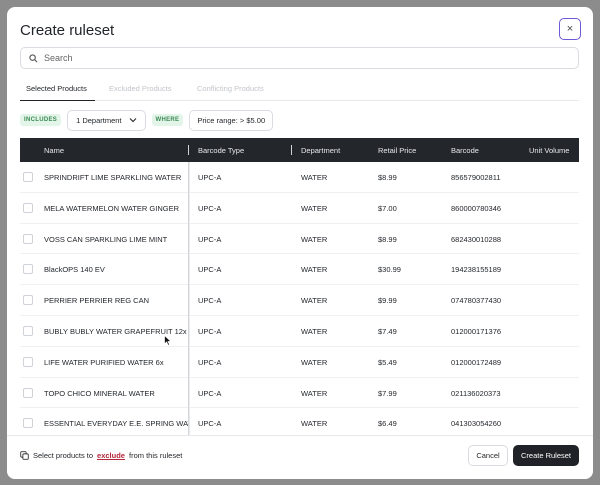 The image size is (600, 485). Describe the element at coordinates (476, 393) in the screenshot. I see `cell-barcode: 021136020373` at that location.